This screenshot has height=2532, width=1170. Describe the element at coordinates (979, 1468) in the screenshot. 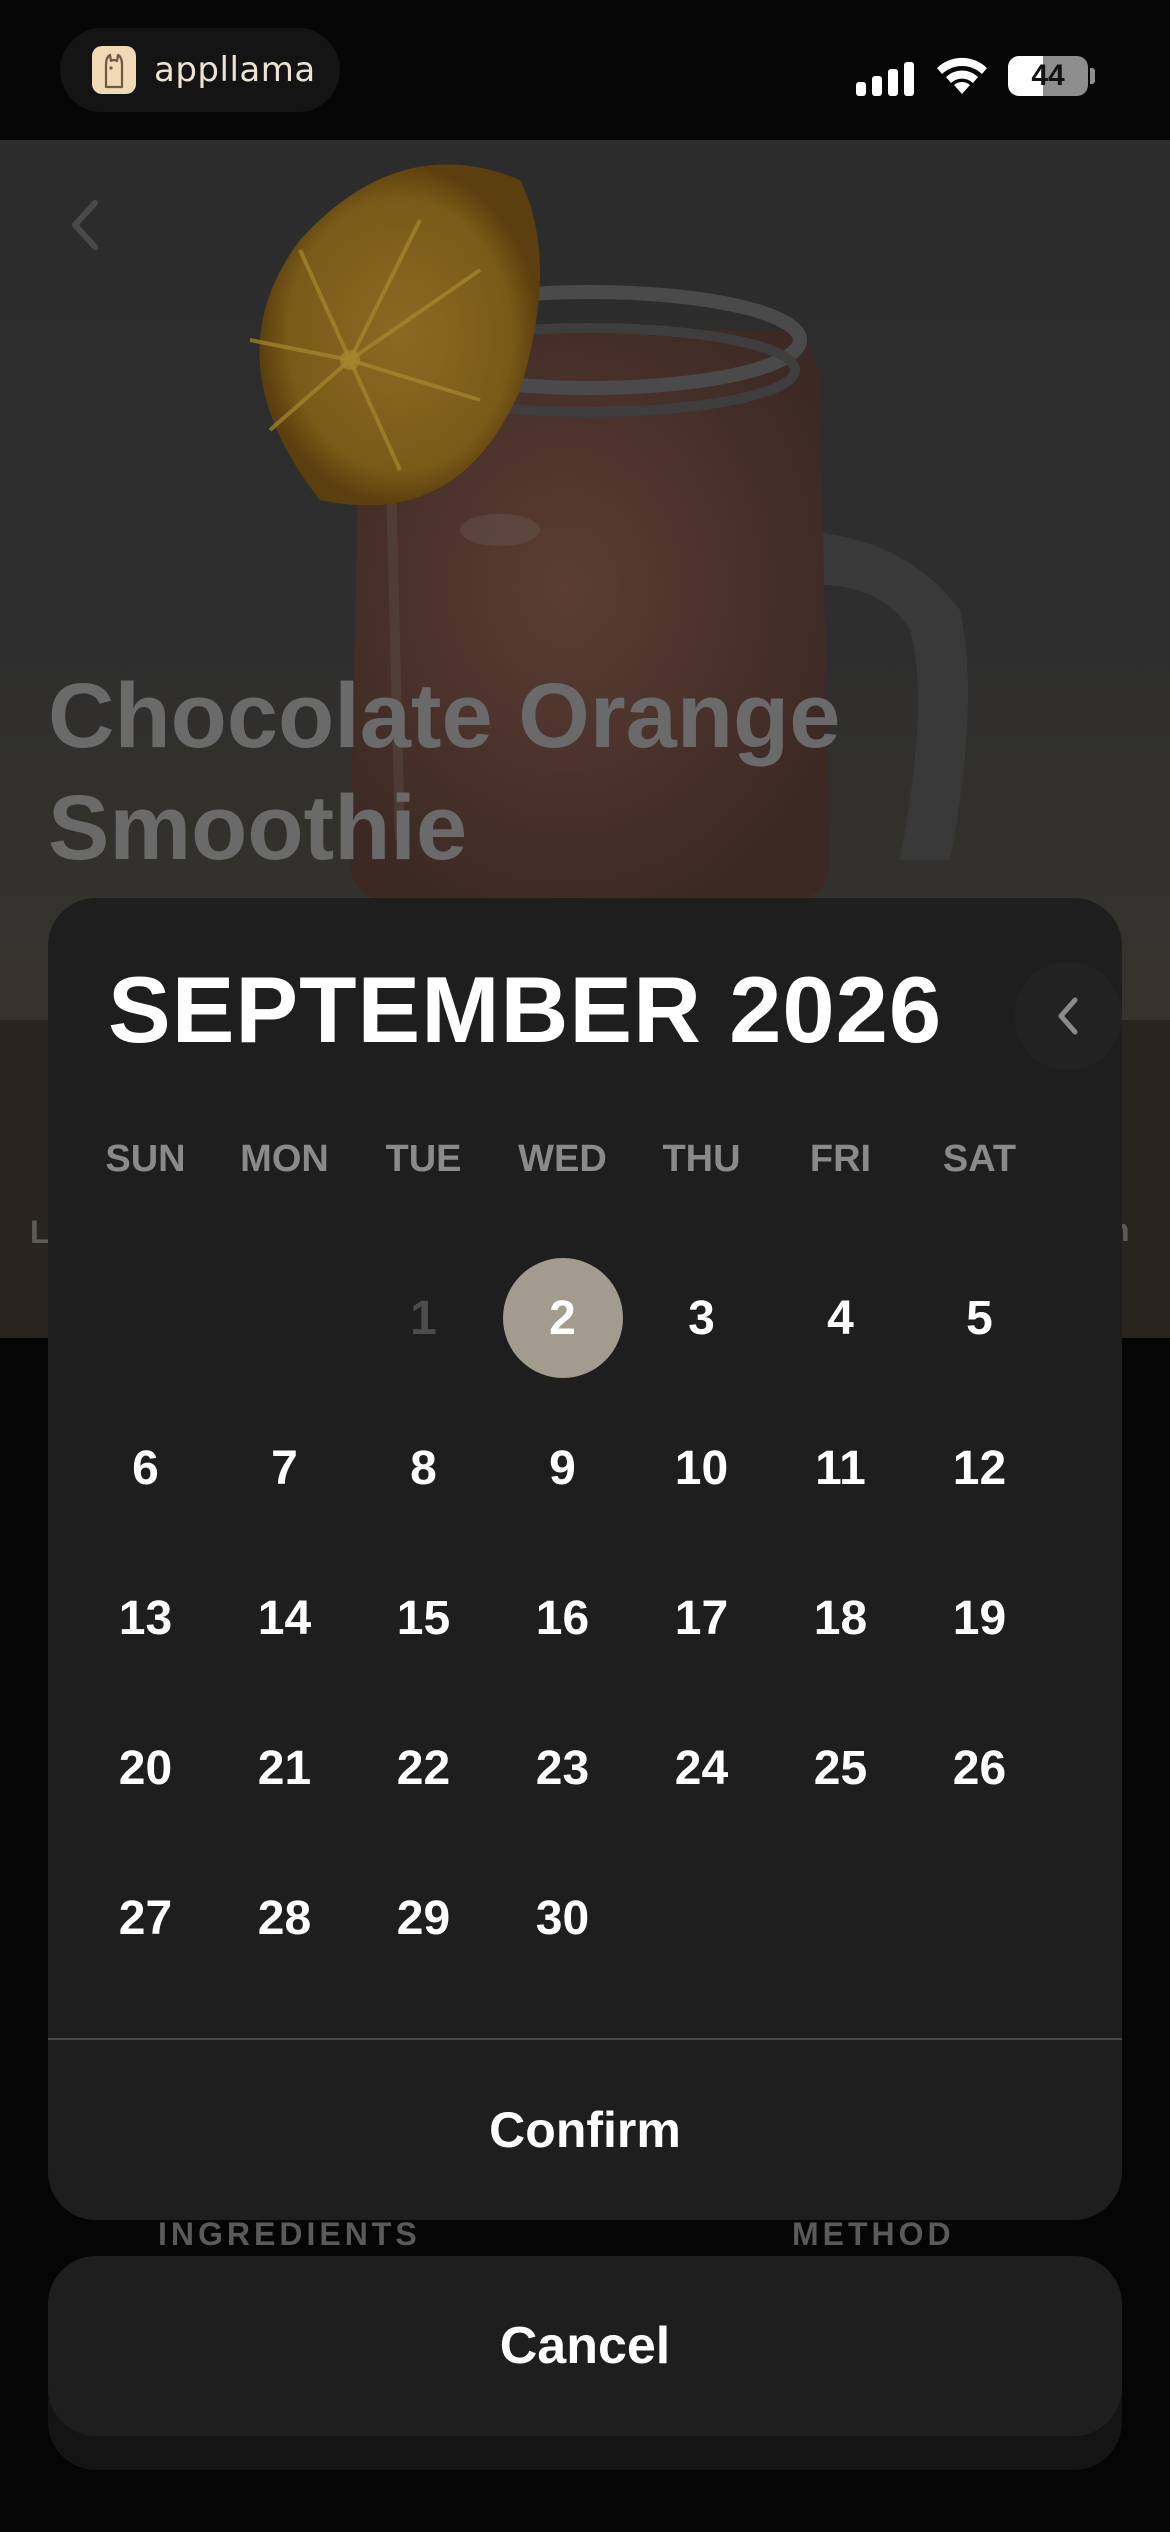

I see `day-number: 12` at that location.